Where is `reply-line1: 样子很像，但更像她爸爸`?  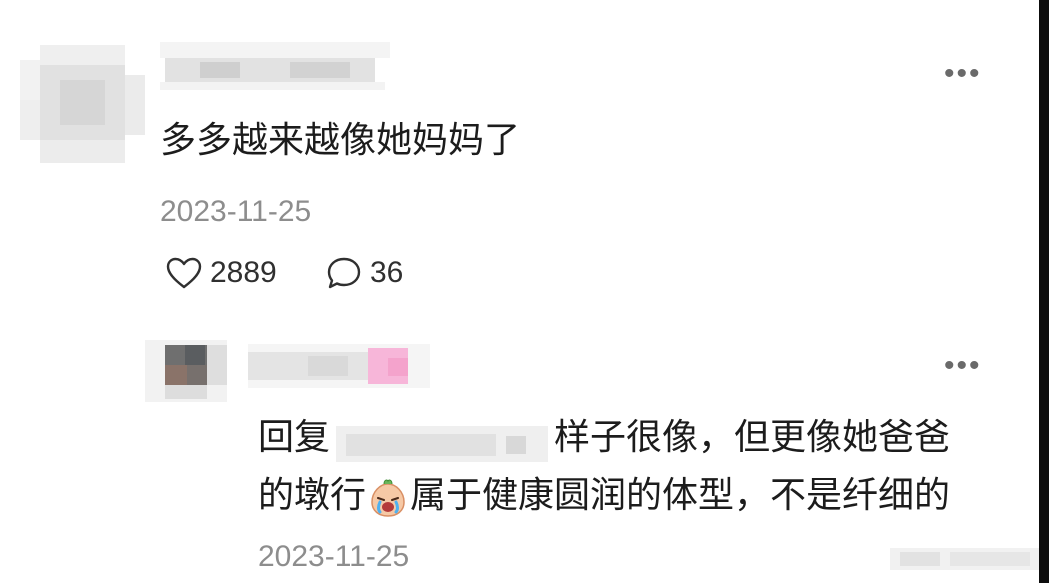 reply-line1: 样子很像，但更像她爸爸 is located at coordinates (752, 436).